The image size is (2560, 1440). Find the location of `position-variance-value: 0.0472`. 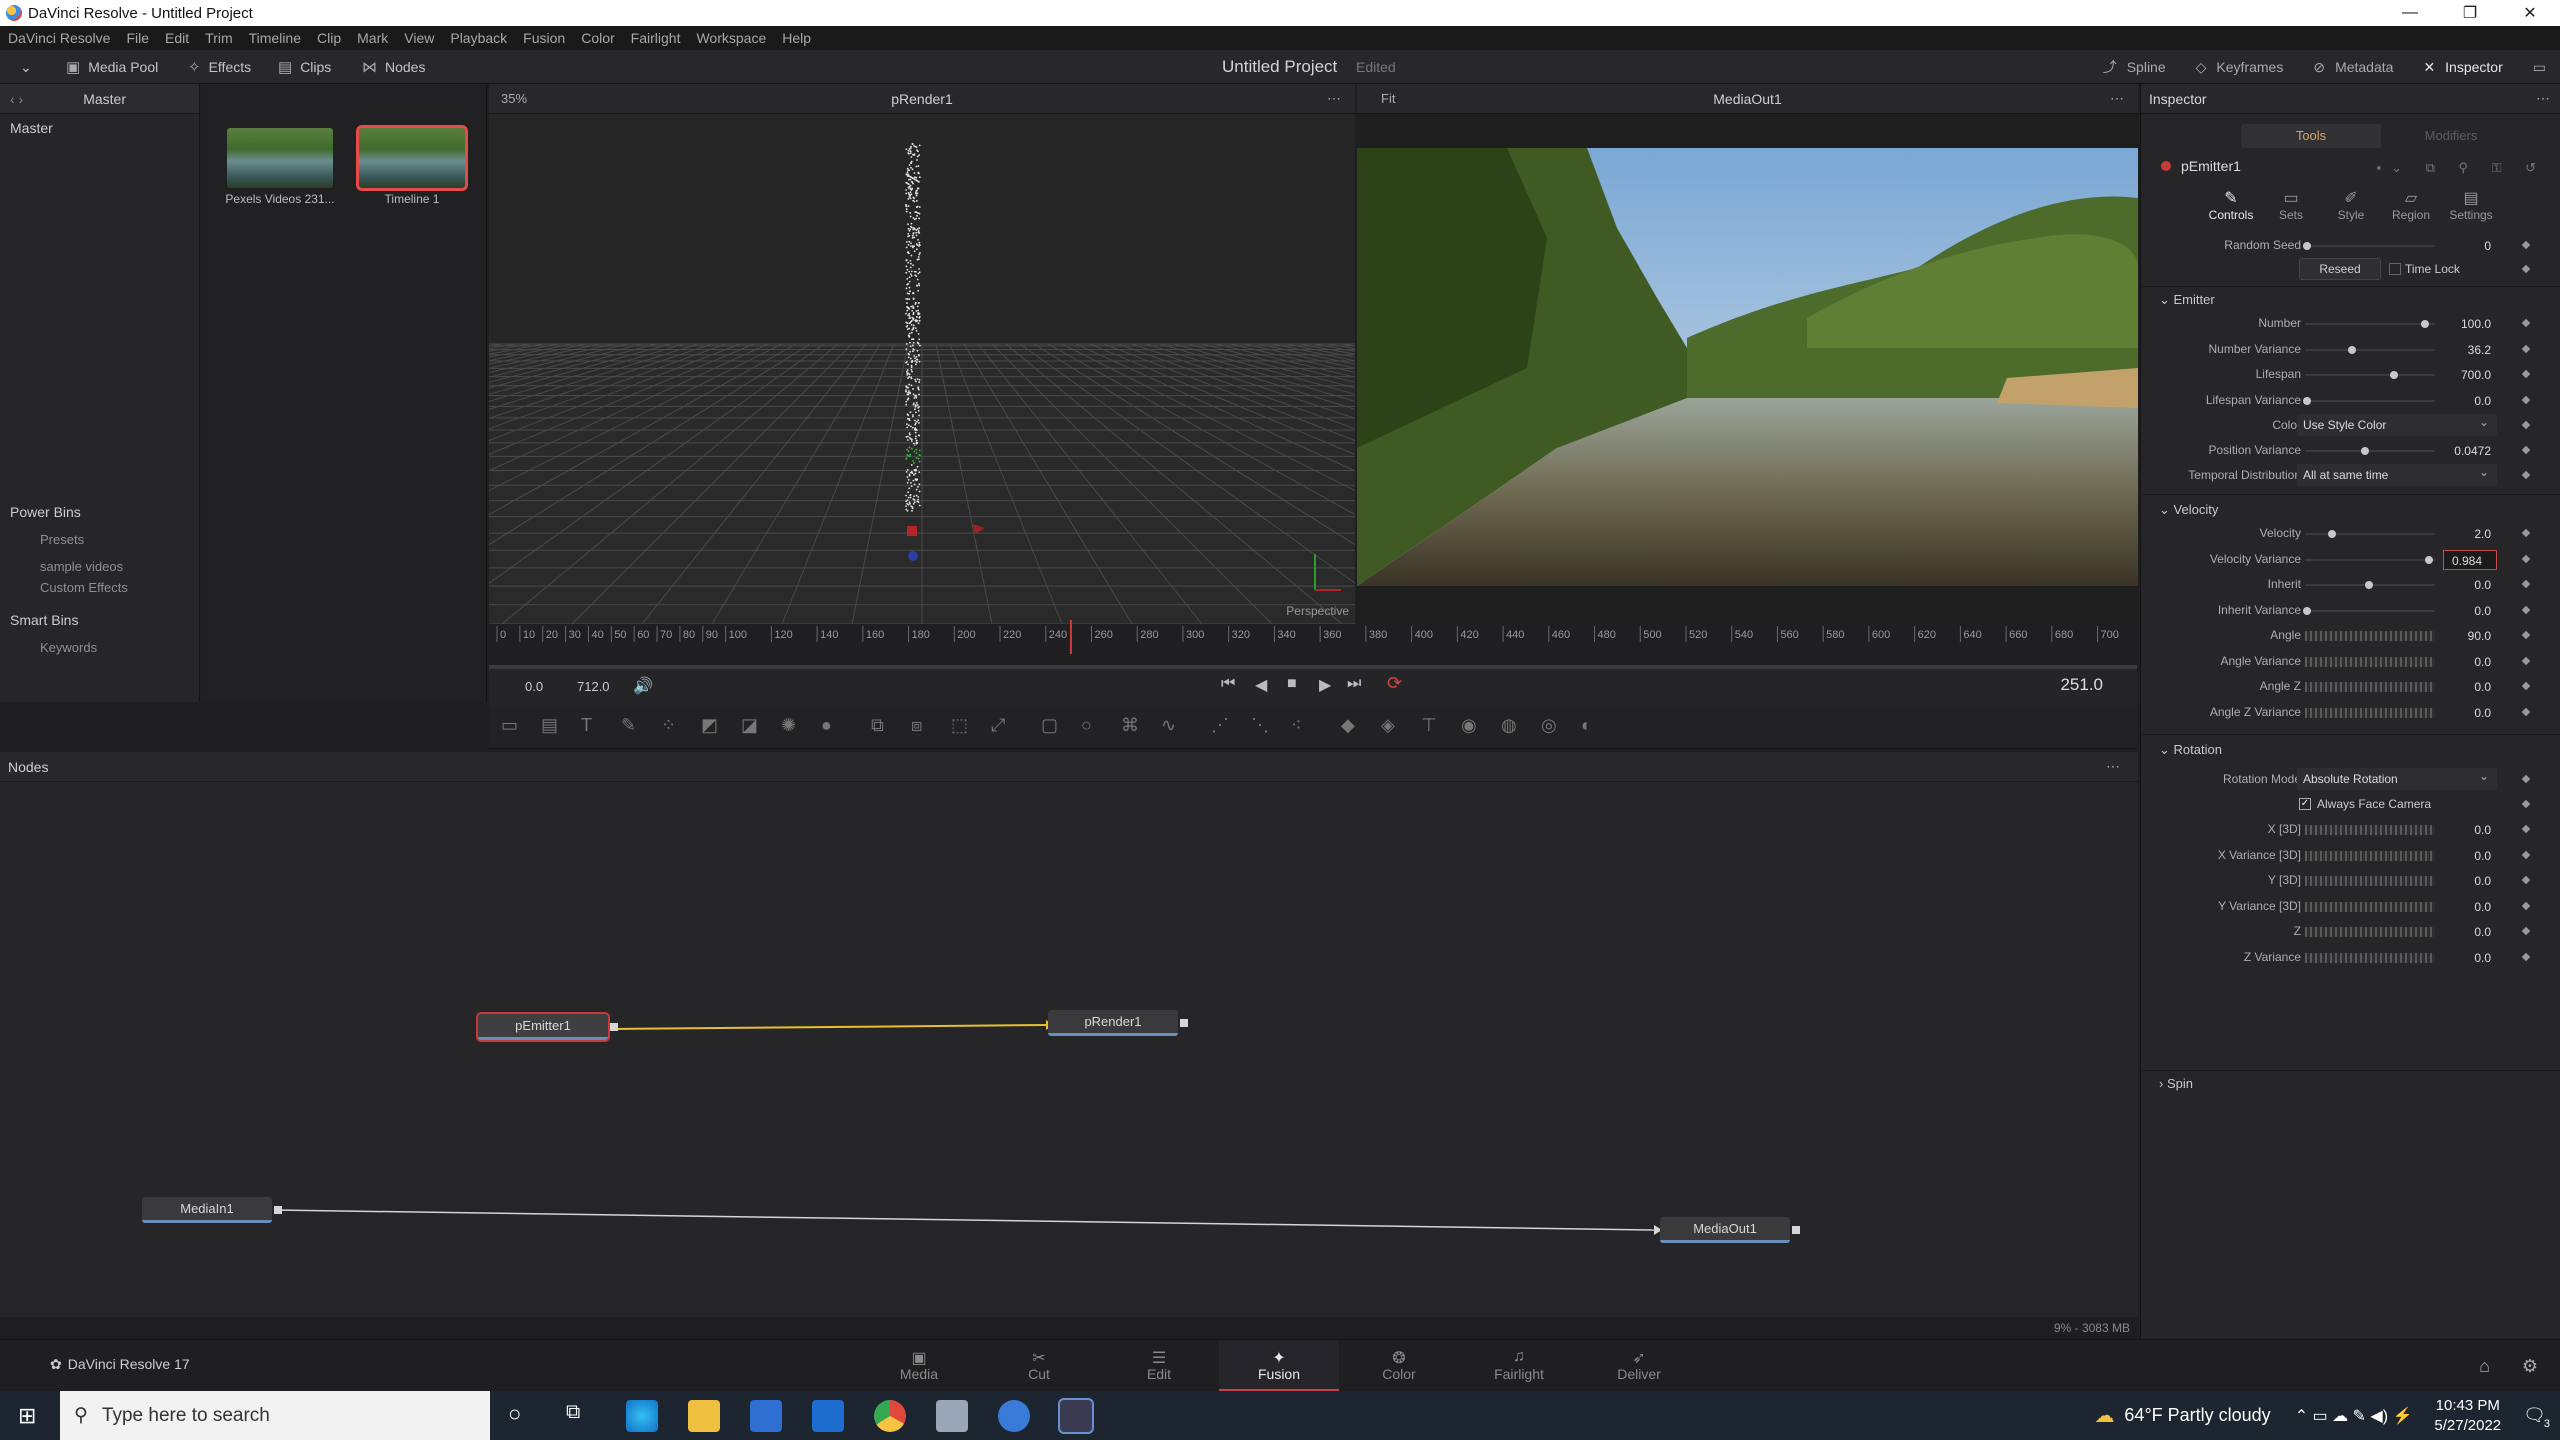

position-variance-value: 0.0472 is located at coordinates (2470, 451).